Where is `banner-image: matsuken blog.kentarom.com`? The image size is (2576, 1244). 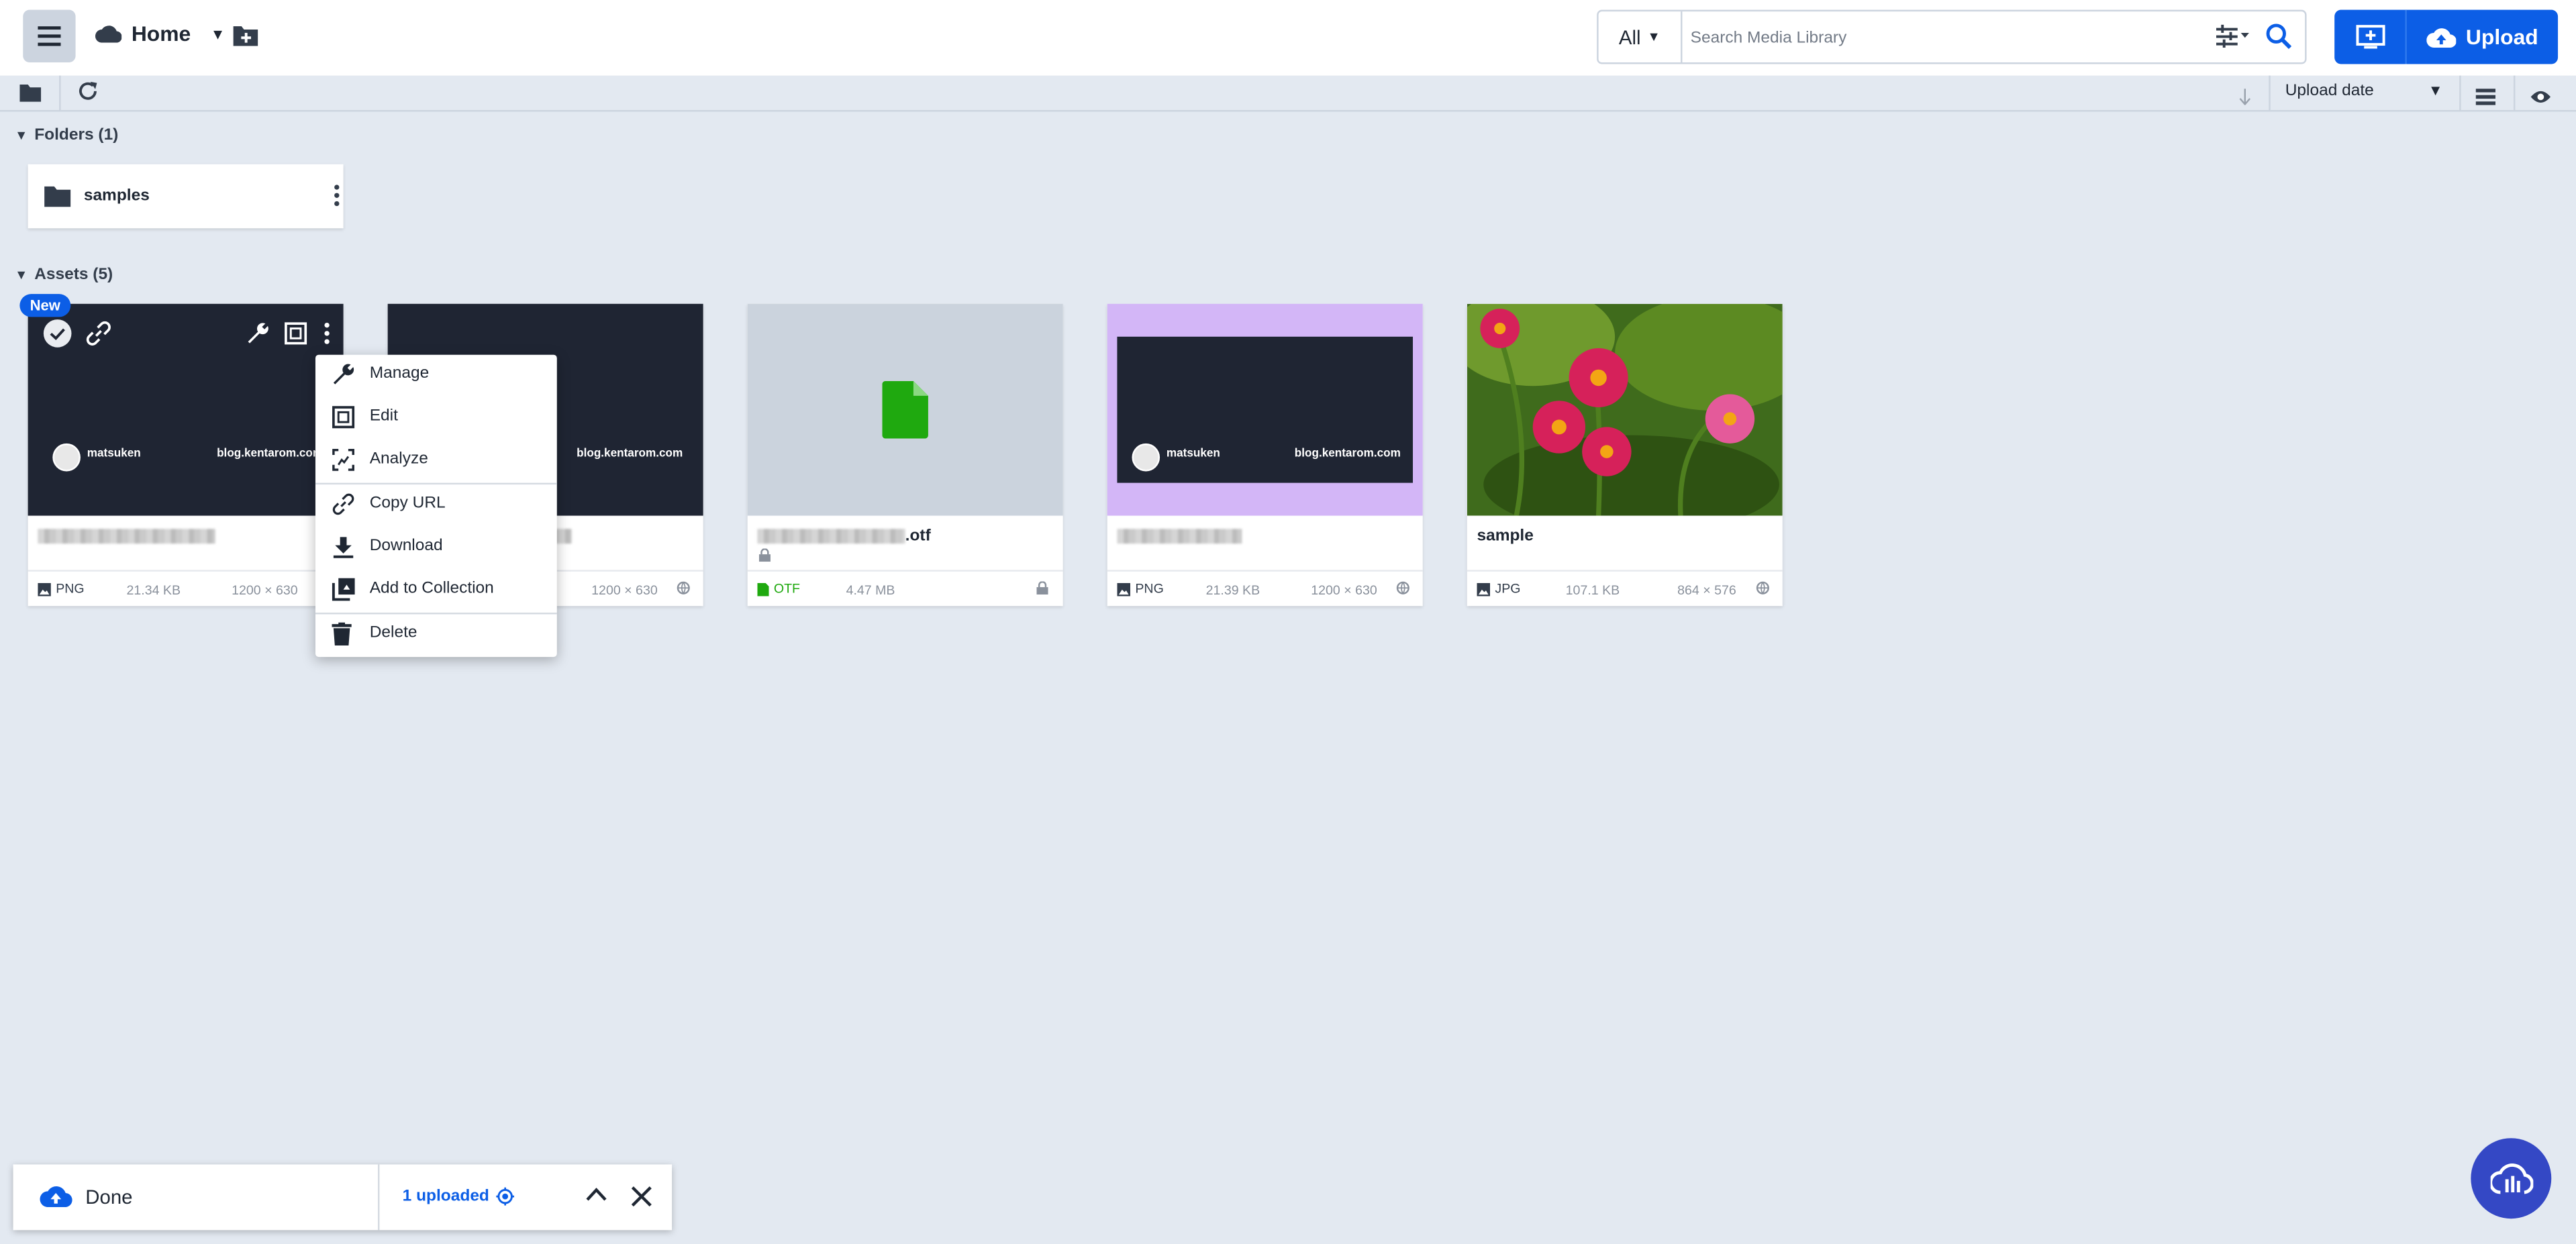 banner-image: matsuken blog.kentarom.com is located at coordinates (1265, 409).